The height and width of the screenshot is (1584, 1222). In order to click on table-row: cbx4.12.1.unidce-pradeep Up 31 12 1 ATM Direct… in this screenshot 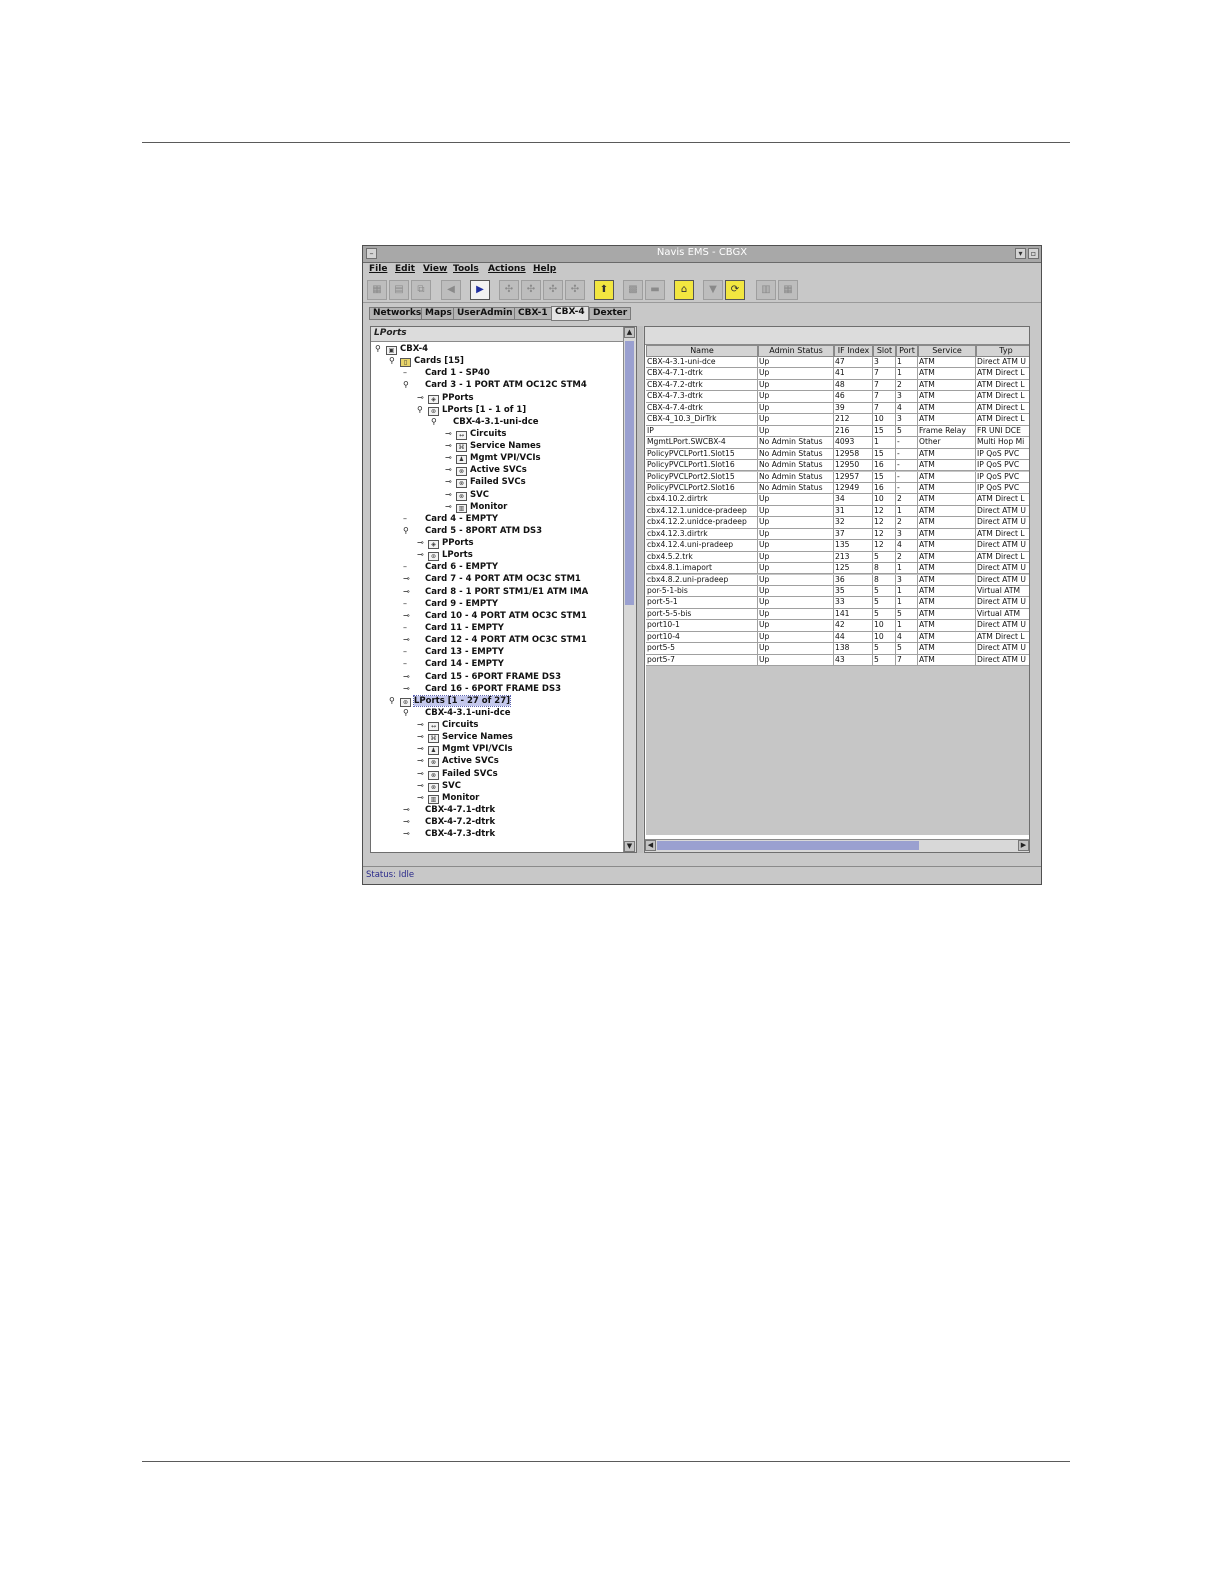, I will do `click(837, 511)`.